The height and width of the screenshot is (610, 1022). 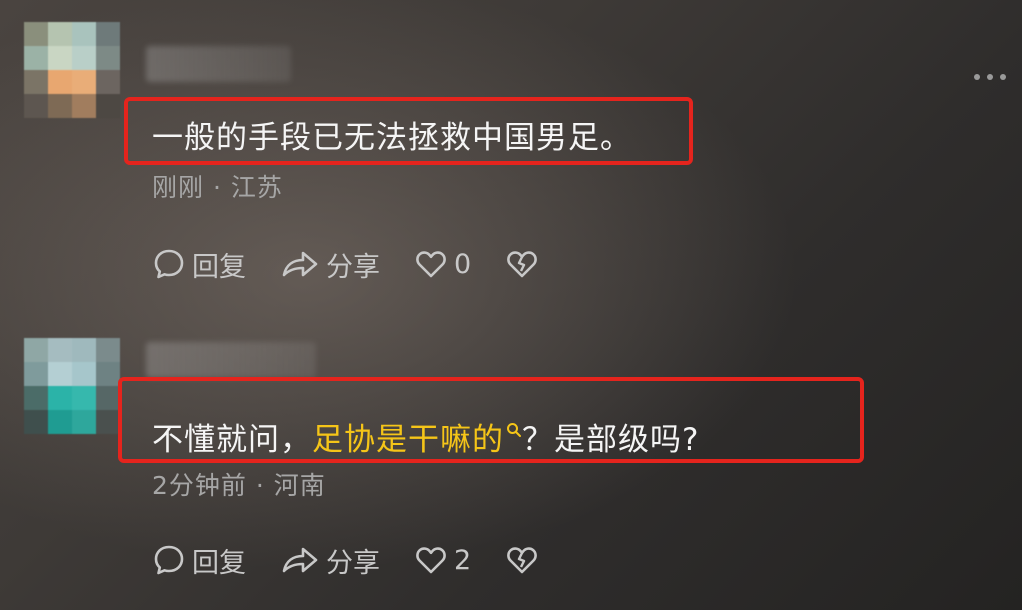 I want to click on comment-actions: 回复 分享 2, so click(x=365, y=560).